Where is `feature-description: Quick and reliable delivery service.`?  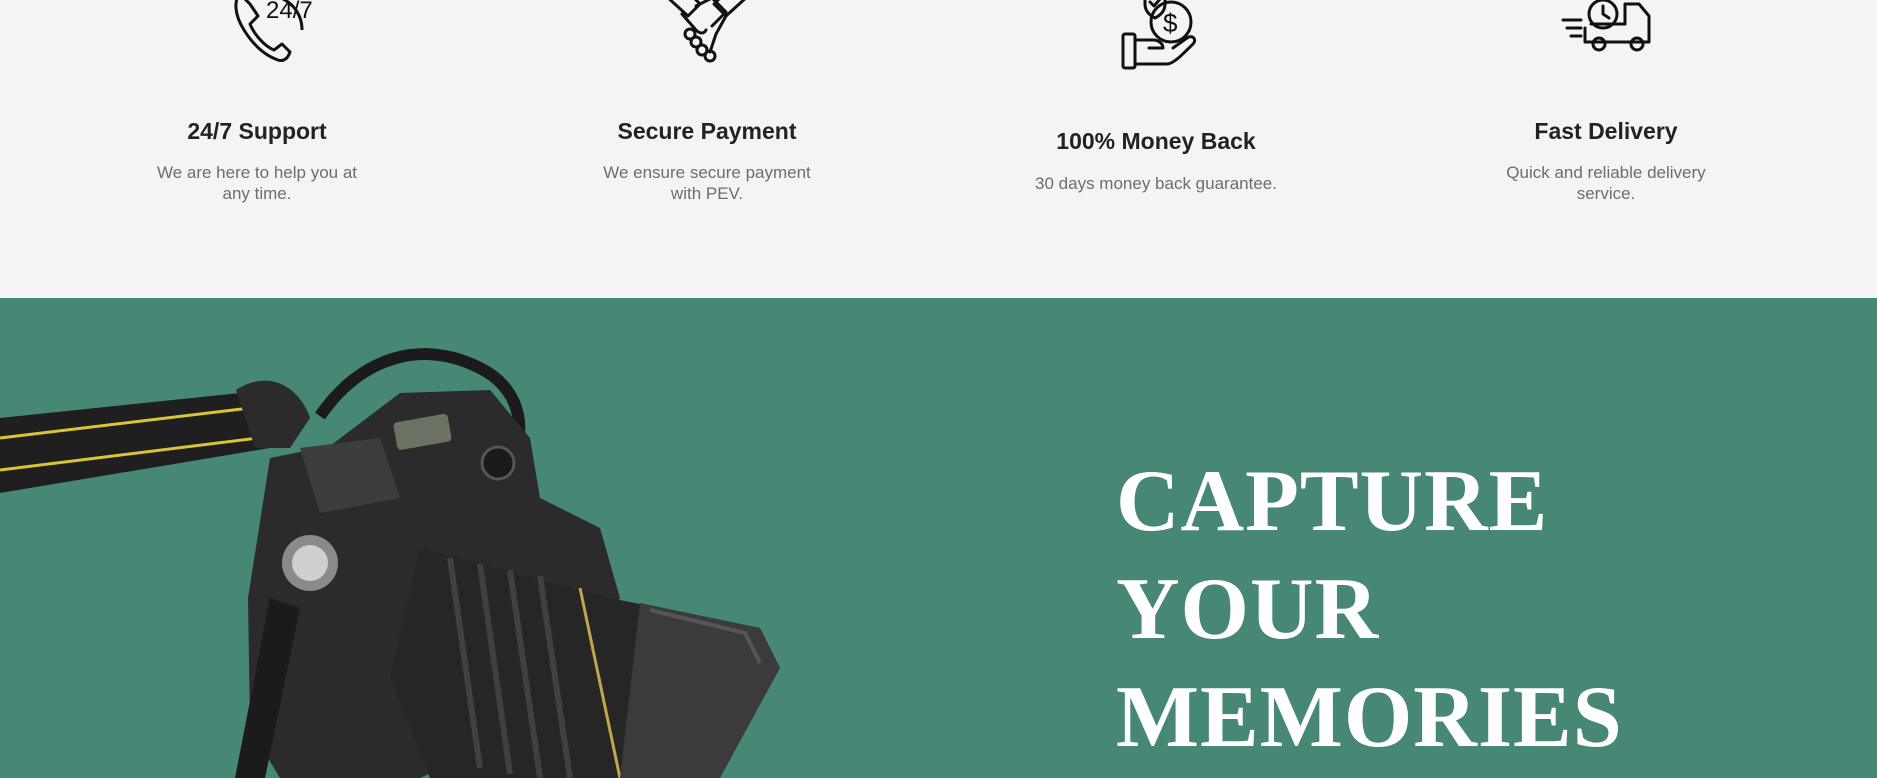 feature-description: Quick and reliable delivery service. is located at coordinates (1606, 183).